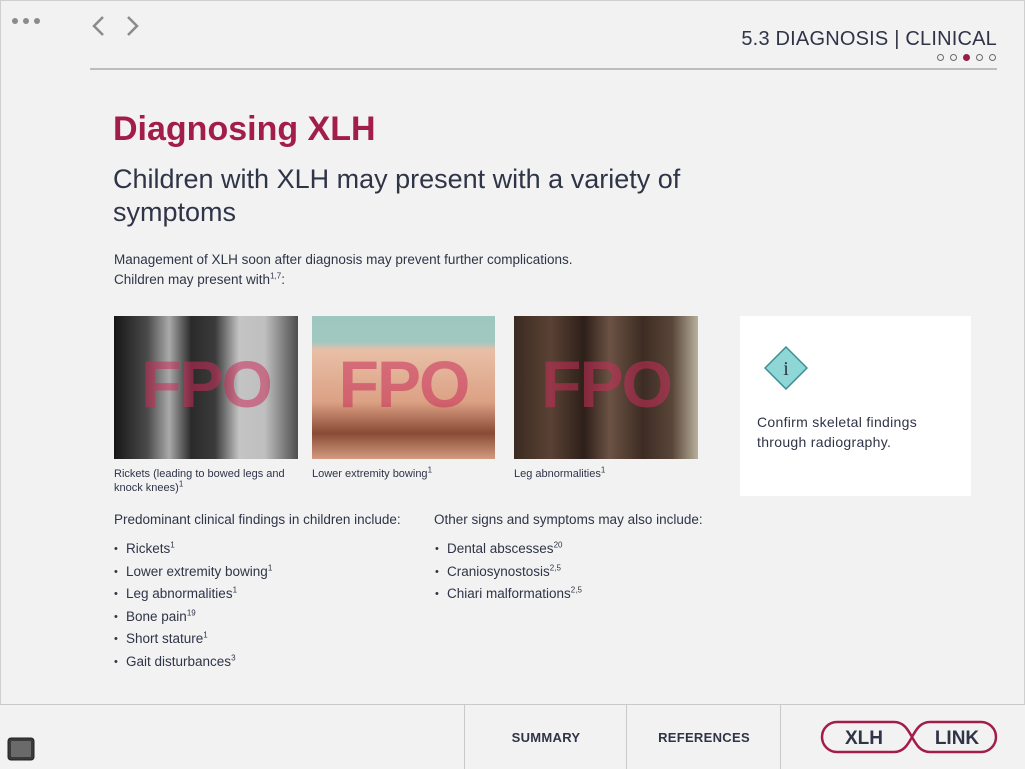 This screenshot has height=769, width=1025. What do you see at coordinates (26, 21) in the screenshot?
I see `more-menu-icon` at bounding box center [26, 21].